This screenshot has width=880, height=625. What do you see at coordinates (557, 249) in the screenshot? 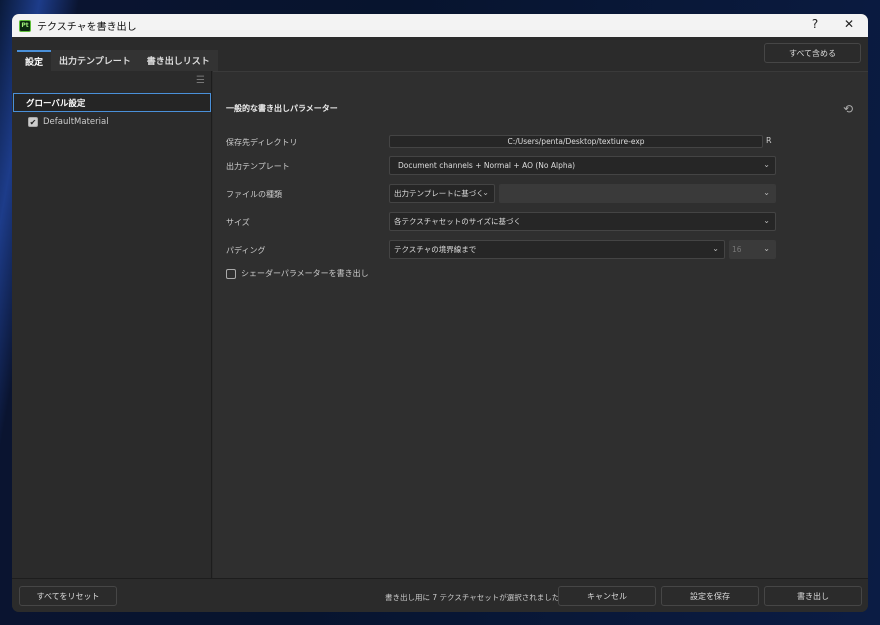
I see `padding-select: テクスチャの境界線まで ⌄` at bounding box center [557, 249].